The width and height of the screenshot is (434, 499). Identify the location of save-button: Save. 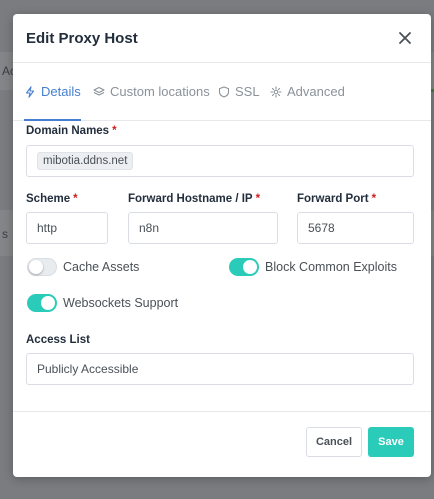
(391, 442).